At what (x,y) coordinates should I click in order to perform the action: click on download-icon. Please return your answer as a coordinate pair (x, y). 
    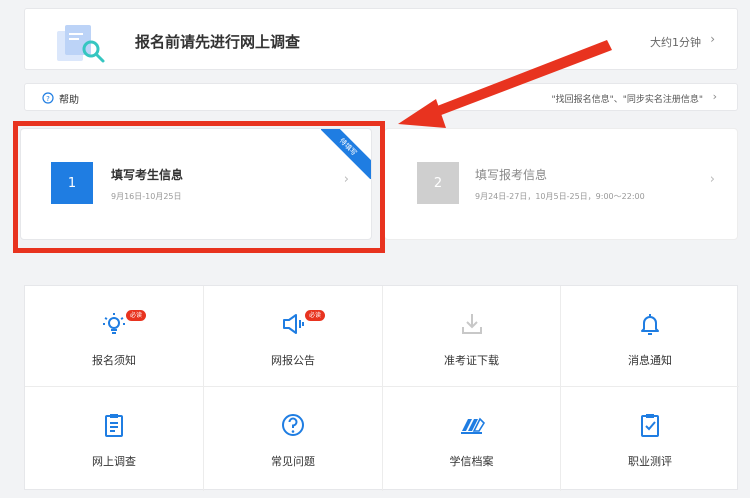
    Looking at the image, I should click on (471, 324).